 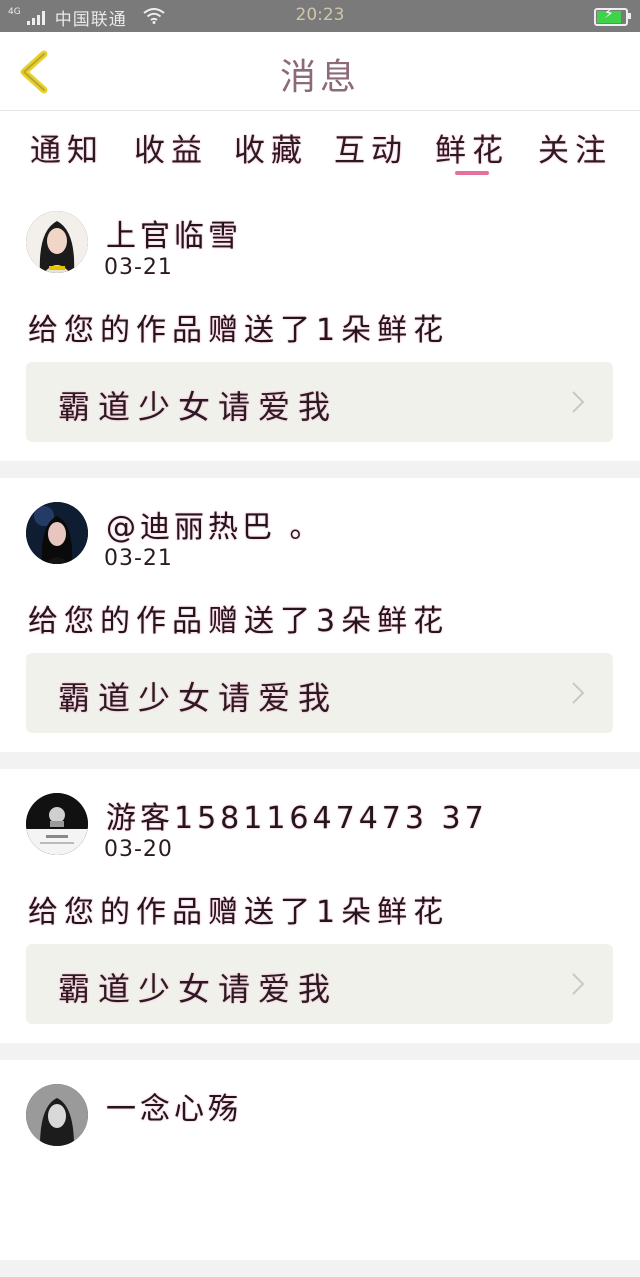 I want to click on tab-notifications: 通知, so click(x=67, y=147).